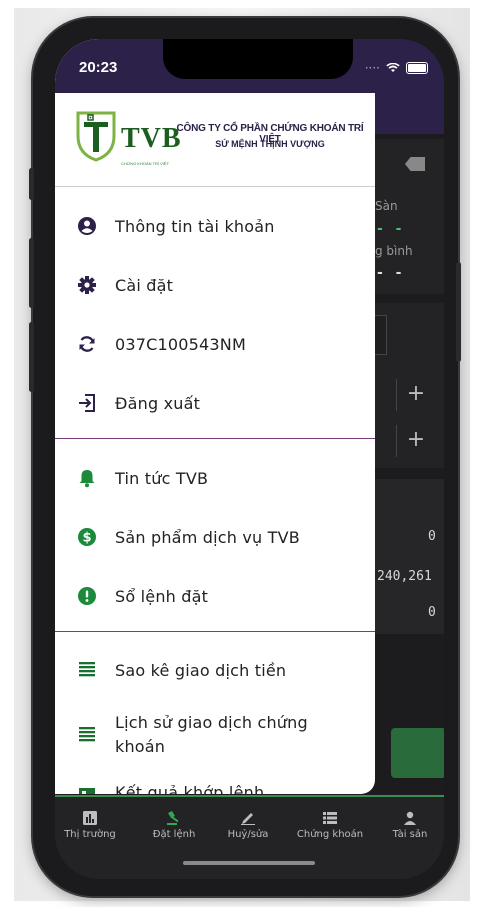 The width and height of the screenshot is (484, 907). What do you see at coordinates (458, 312) in the screenshot?
I see `power-button` at bounding box center [458, 312].